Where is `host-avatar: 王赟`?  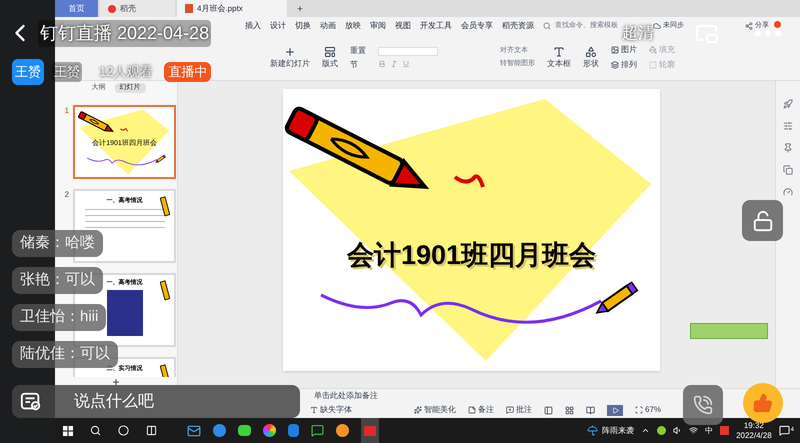 host-avatar: 王赟 is located at coordinates (28, 72).